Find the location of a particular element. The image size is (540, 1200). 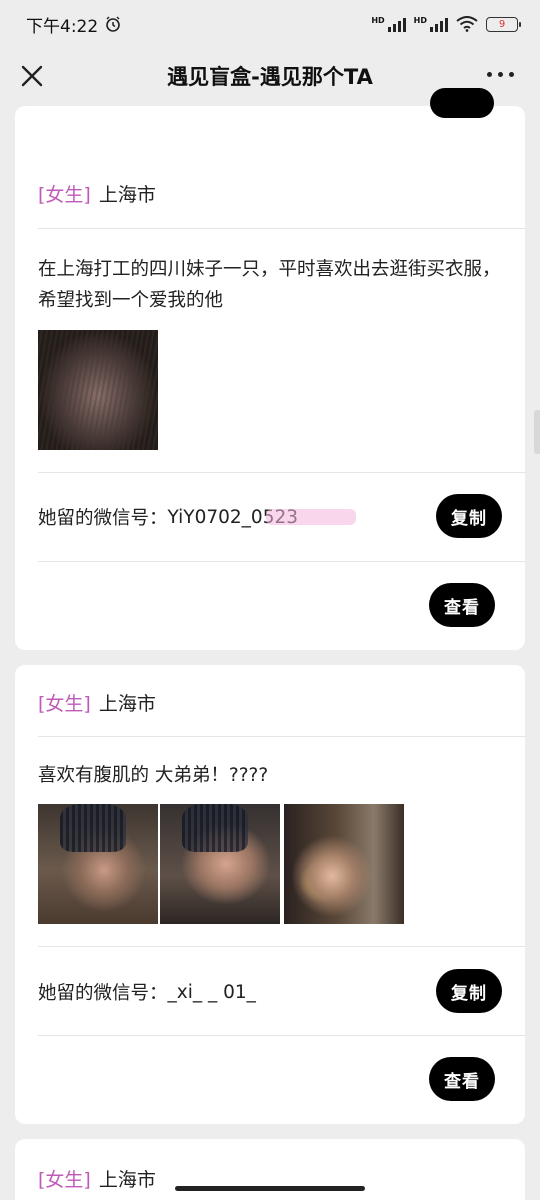

battery-icon: 9 is located at coordinates (503, 24).